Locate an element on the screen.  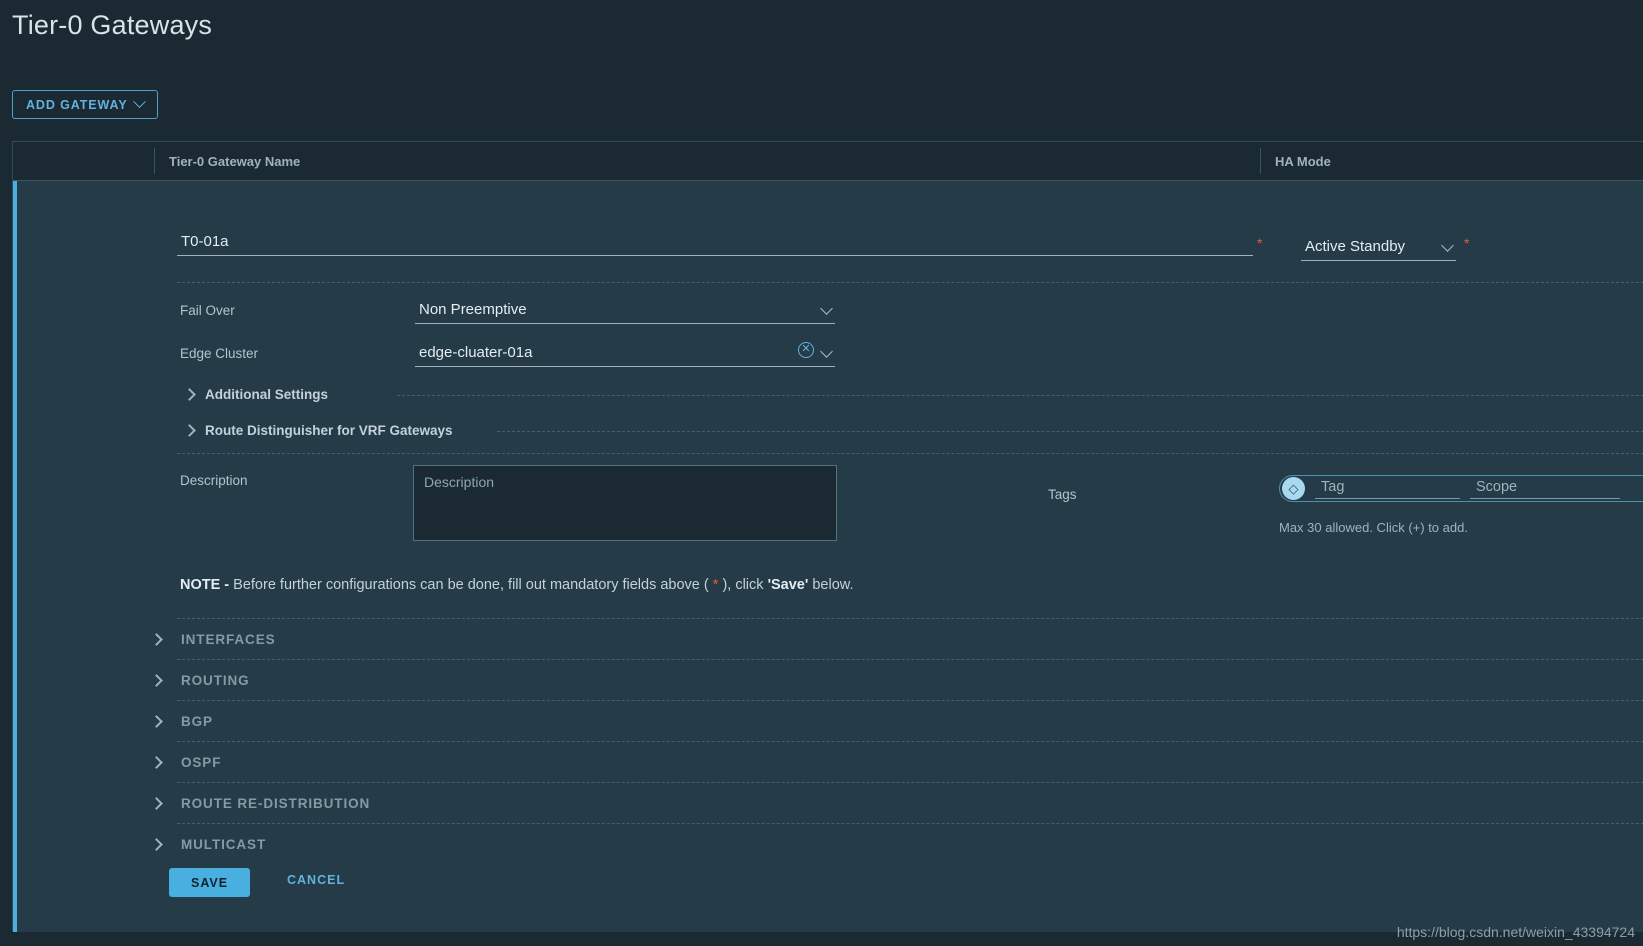
section-route-redistribution: ROUTE RE-DISTRIBUTION is located at coordinates (830, 803).